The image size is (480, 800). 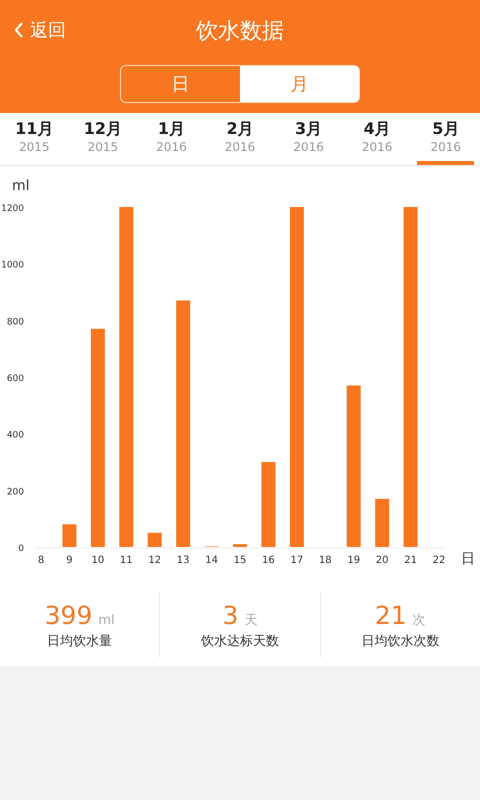 I want to click on y-tick-label: 800, so click(x=15, y=322).